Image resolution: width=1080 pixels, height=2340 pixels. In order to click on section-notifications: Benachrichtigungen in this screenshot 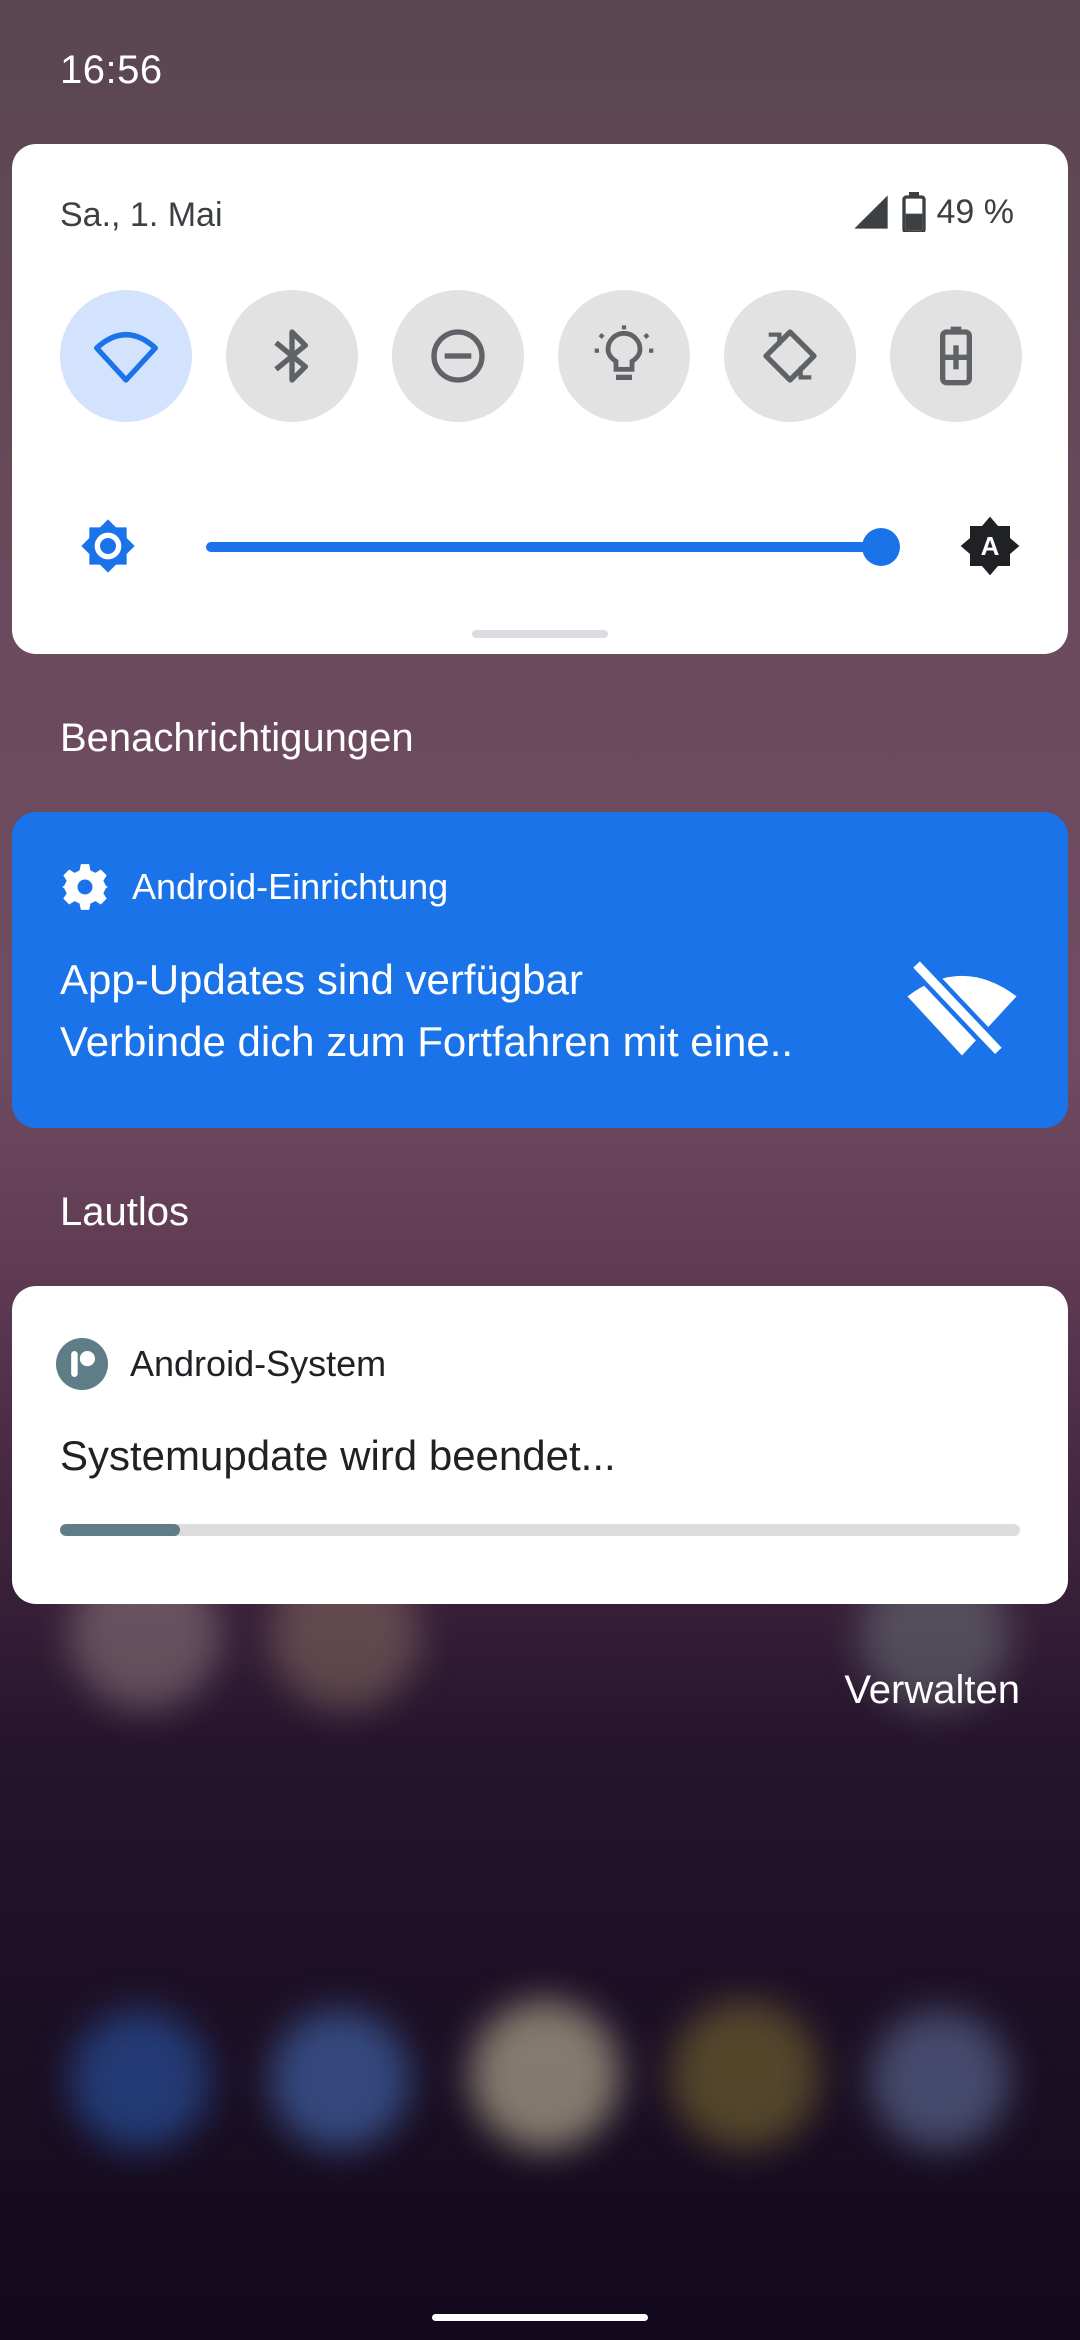, I will do `click(237, 738)`.